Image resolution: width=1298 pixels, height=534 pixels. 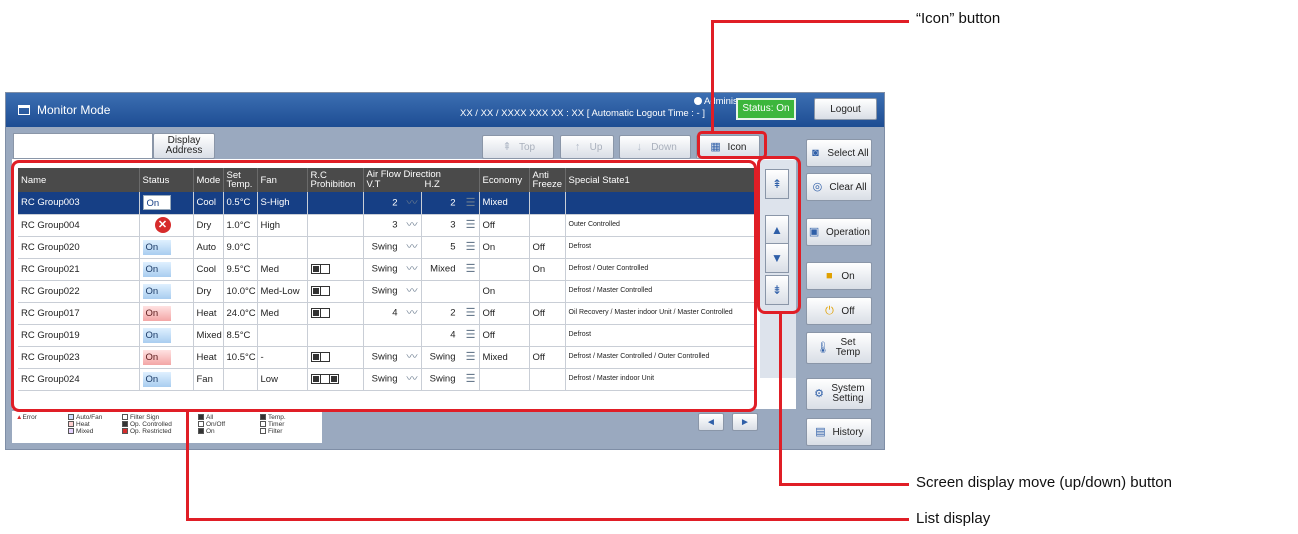 I want to click on legend-op-controlled: Op. Controlled, so click(x=151, y=424).